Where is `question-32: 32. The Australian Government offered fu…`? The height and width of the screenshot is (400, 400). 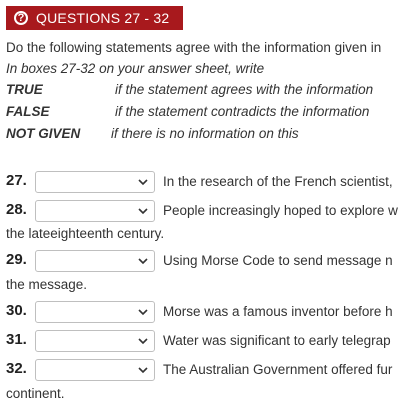
question-32: 32. The Australian Government offered fu… is located at coordinates (203, 379).